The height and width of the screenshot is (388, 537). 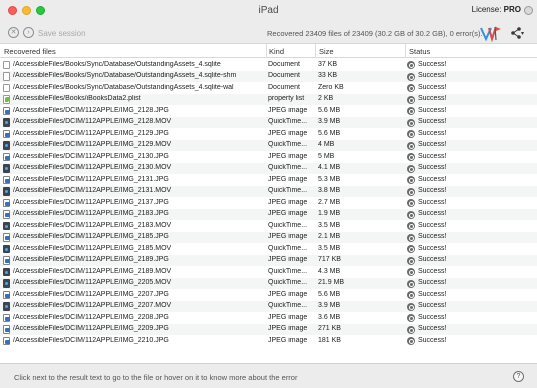 I want to click on column-header-status: Status, so click(x=419, y=51).